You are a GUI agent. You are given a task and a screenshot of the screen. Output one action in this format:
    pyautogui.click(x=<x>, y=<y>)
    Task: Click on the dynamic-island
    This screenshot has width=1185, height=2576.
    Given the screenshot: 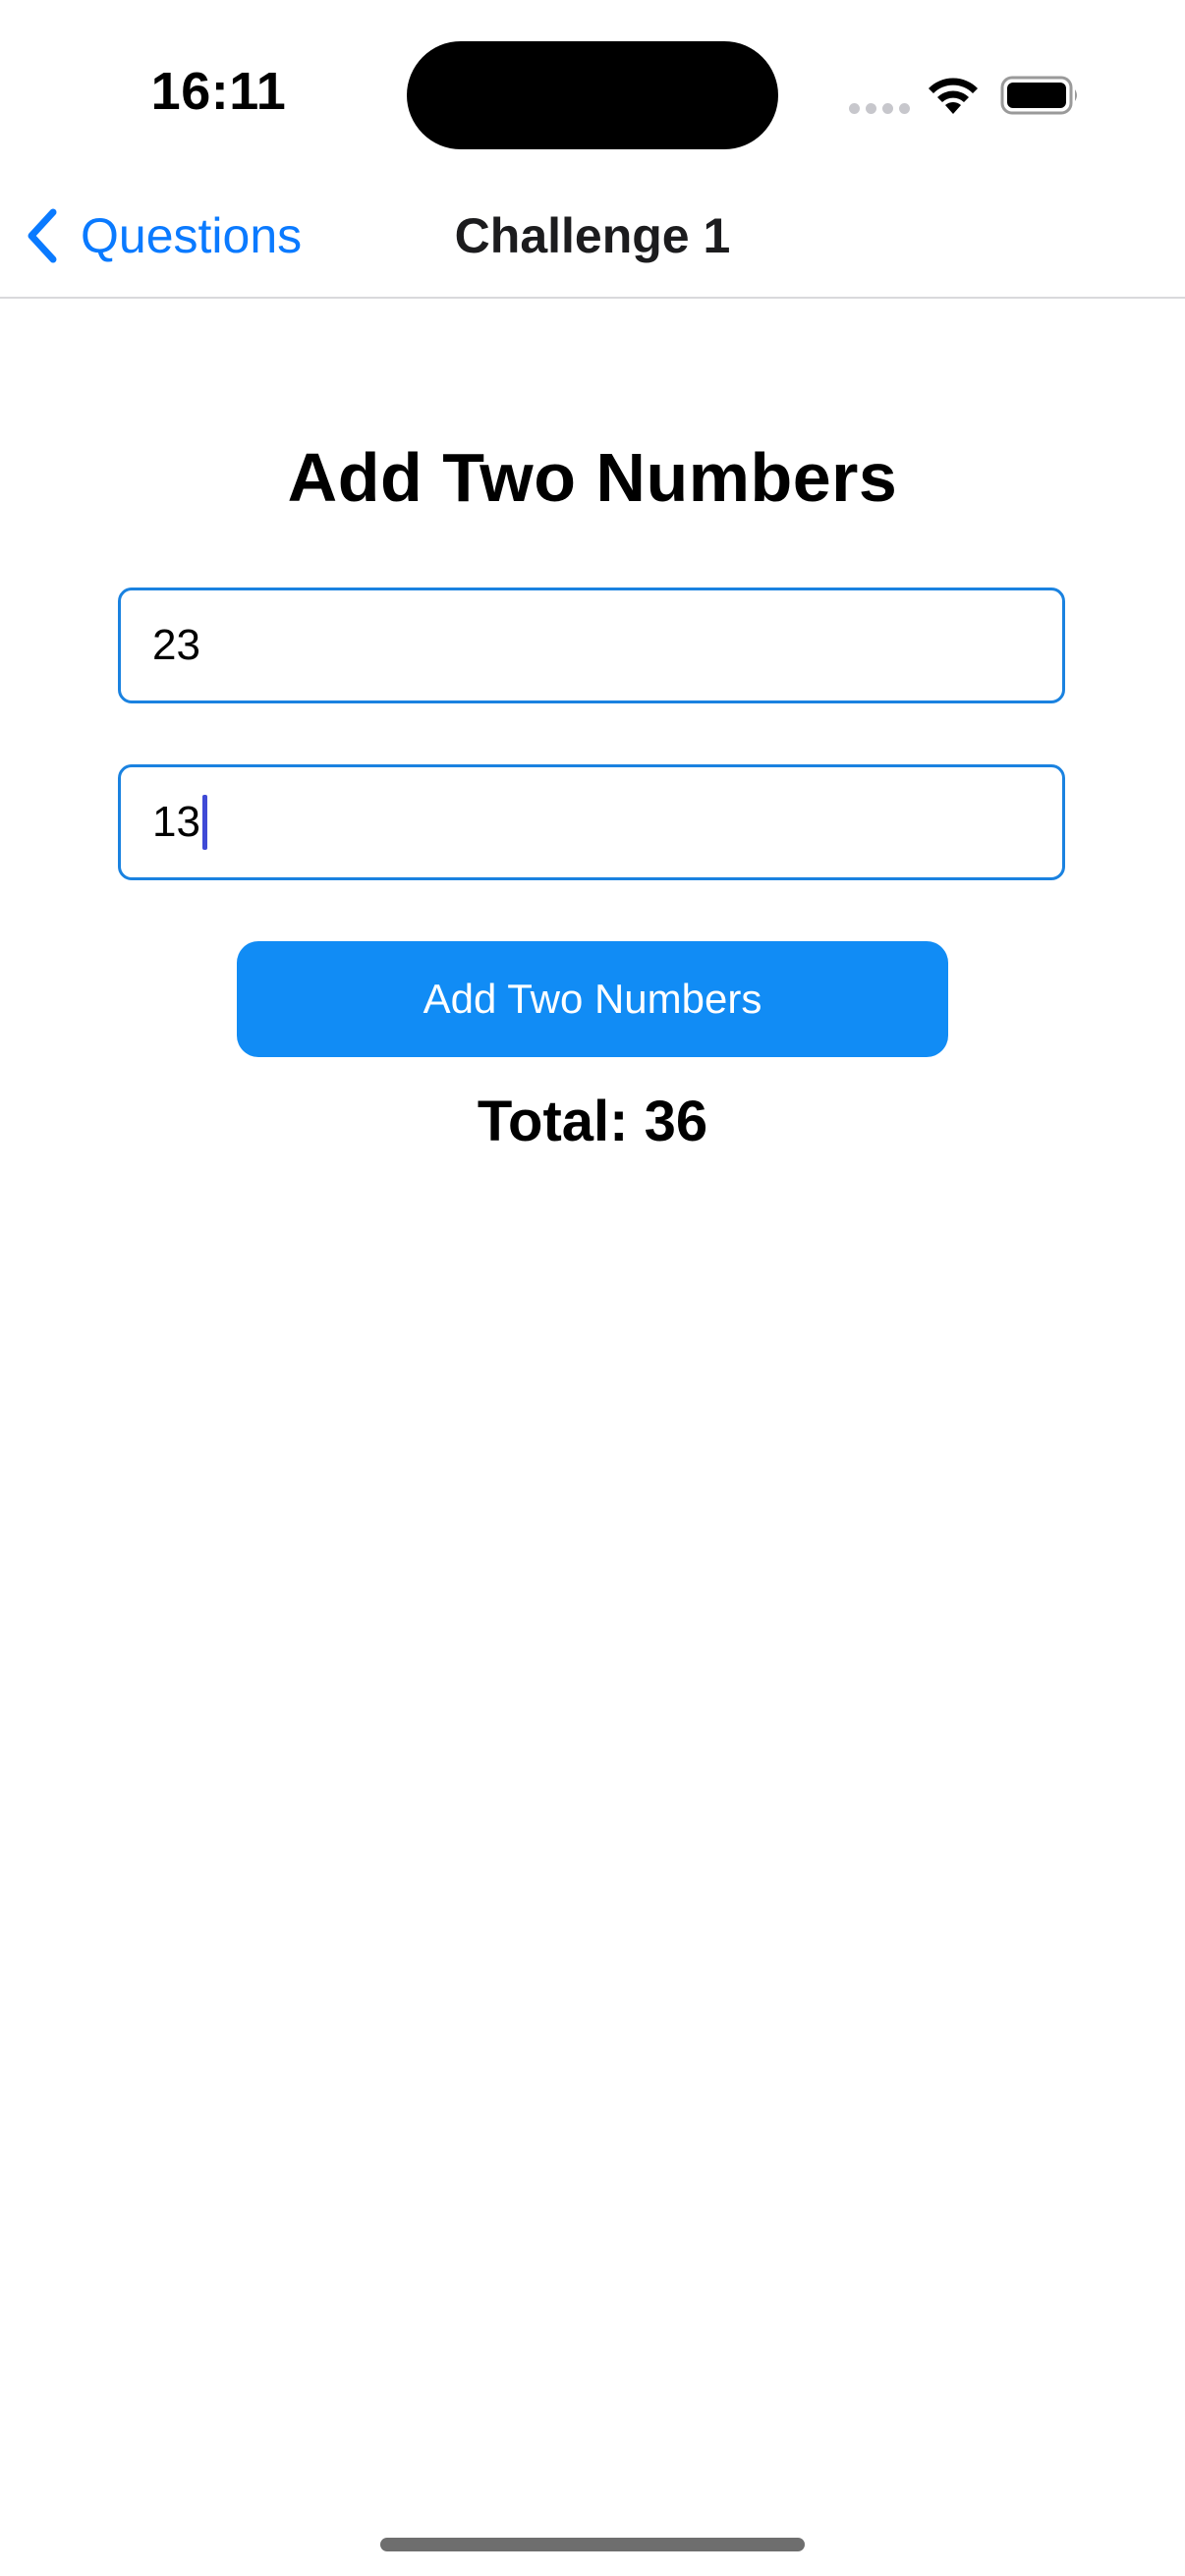 What is the action you would take?
    pyautogui.click(x=592, y=95)
    